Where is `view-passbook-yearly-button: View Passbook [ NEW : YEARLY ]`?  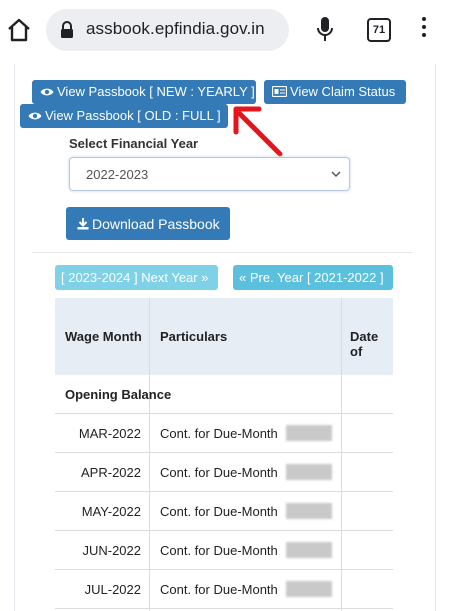
view-passbook-yearly-button: View Passbook [ NEW : YEARLY ] is located at coordinates (144, 92).